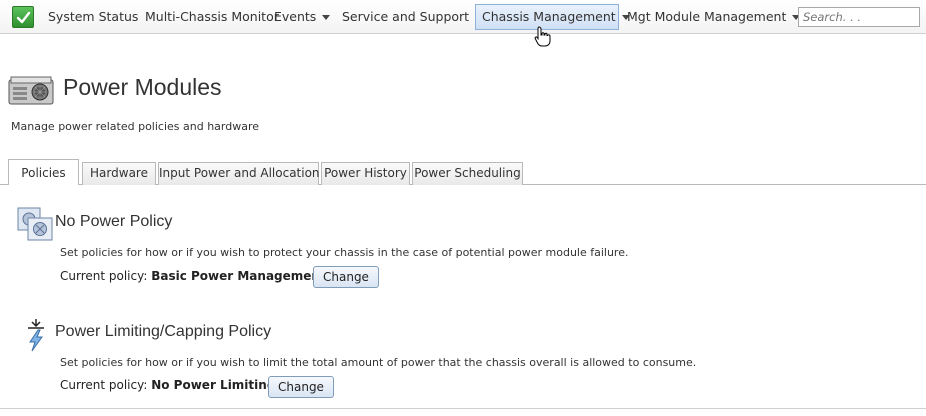 This screenshot has width=926, height=416. I want to click on change-power-policy-button: Change, so click(346, 277).